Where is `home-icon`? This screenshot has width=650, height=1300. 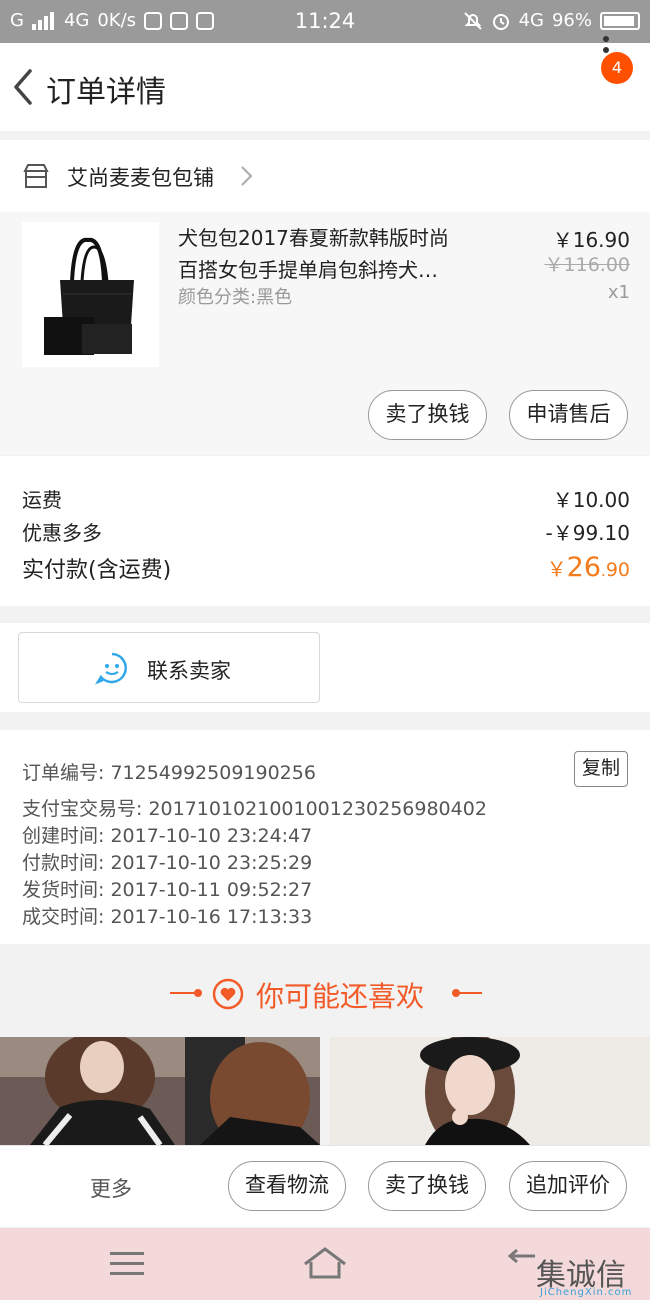
home-icon is located at coordinates (325, 1263).